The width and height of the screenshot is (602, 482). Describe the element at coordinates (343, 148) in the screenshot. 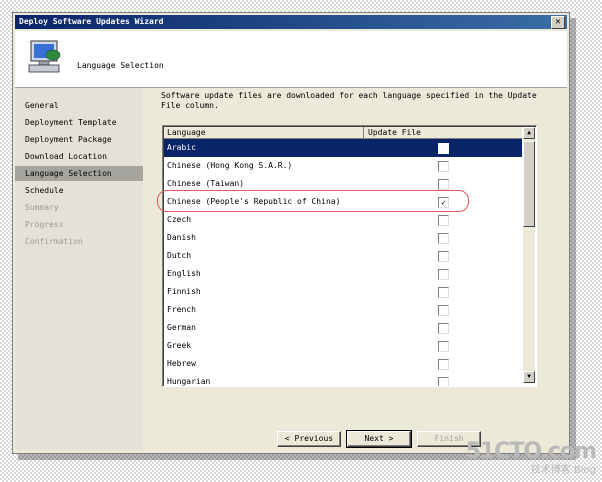

I see `table-row: Arabic` at that location.